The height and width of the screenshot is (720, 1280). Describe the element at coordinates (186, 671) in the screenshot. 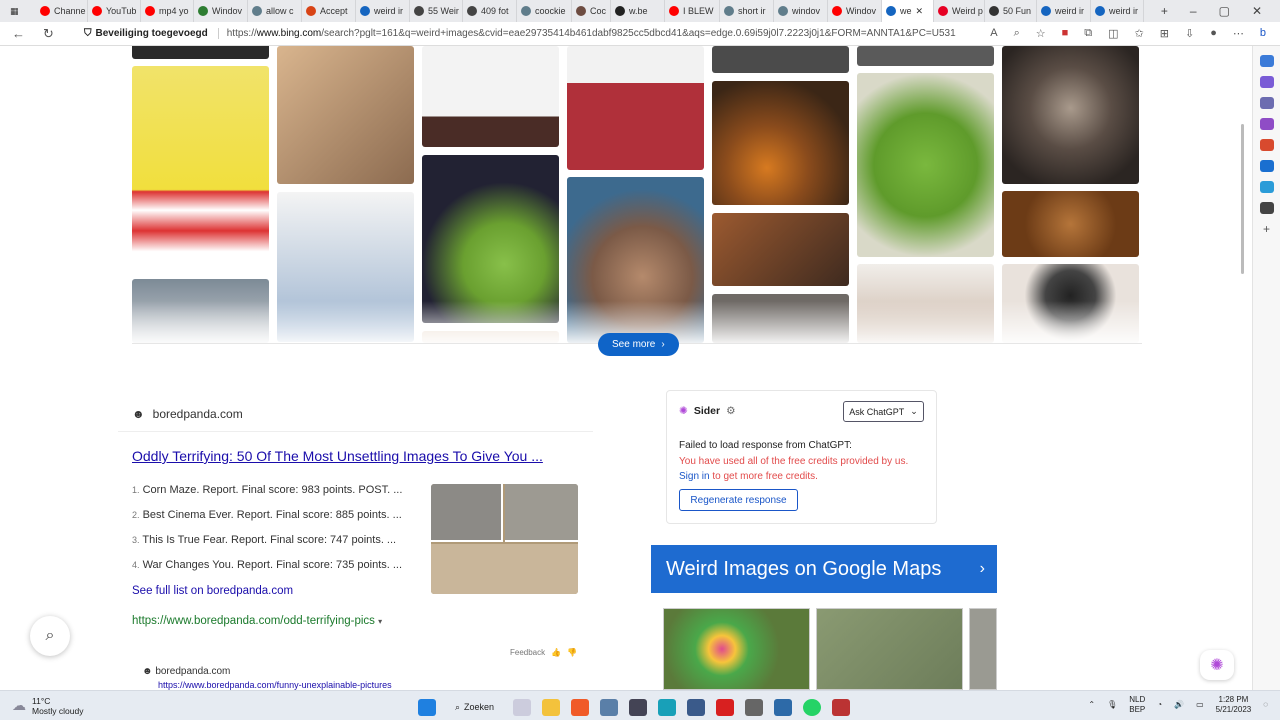

I see `next-result-site: ☻ boredpanda.com` at that location.